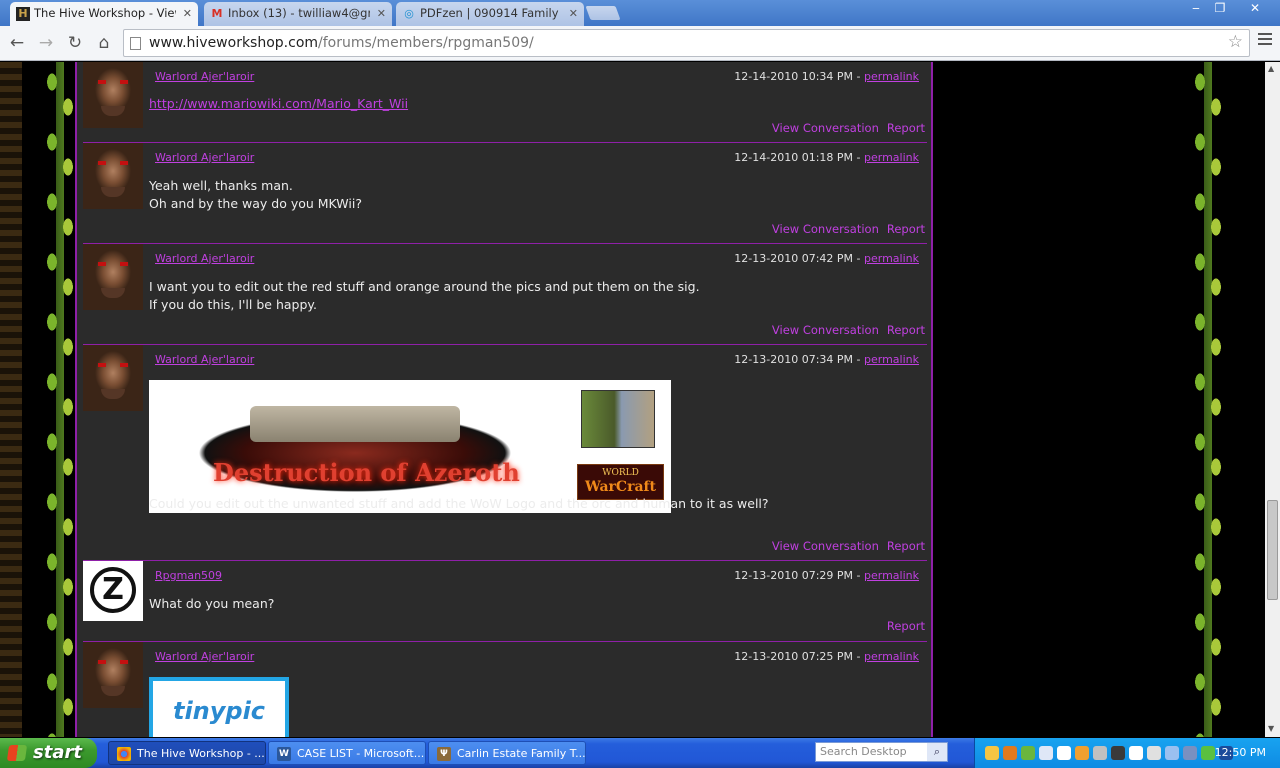 This screenshot has height=768, width=1280. What do you see at coordinates (1255, 9) in the screenshot?
I see `close-window-icon: ✕` at bounding box center [1255, 9].